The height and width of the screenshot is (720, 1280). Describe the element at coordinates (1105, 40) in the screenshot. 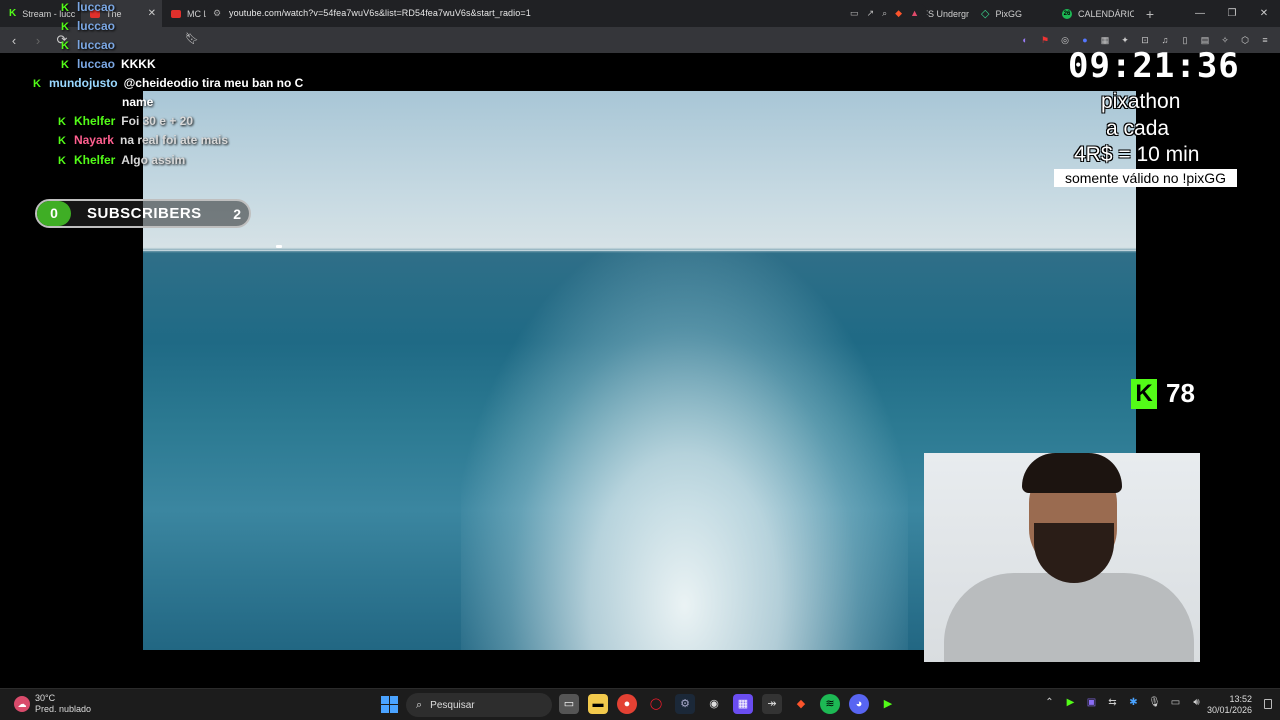

I see `extension-icon-5: ▦` at that location.